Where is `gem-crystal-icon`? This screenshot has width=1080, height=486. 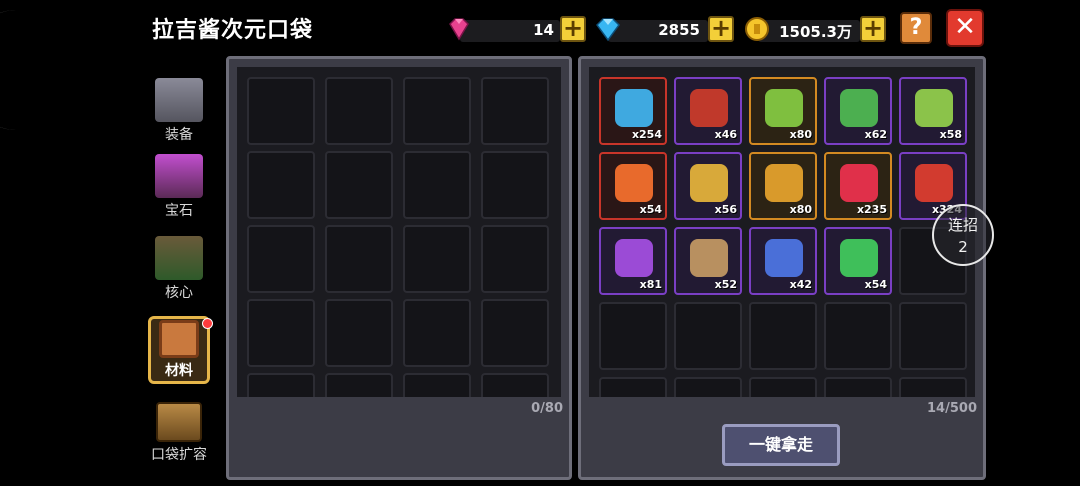
gem-crystal-icon is located at coordinates (179, 176).